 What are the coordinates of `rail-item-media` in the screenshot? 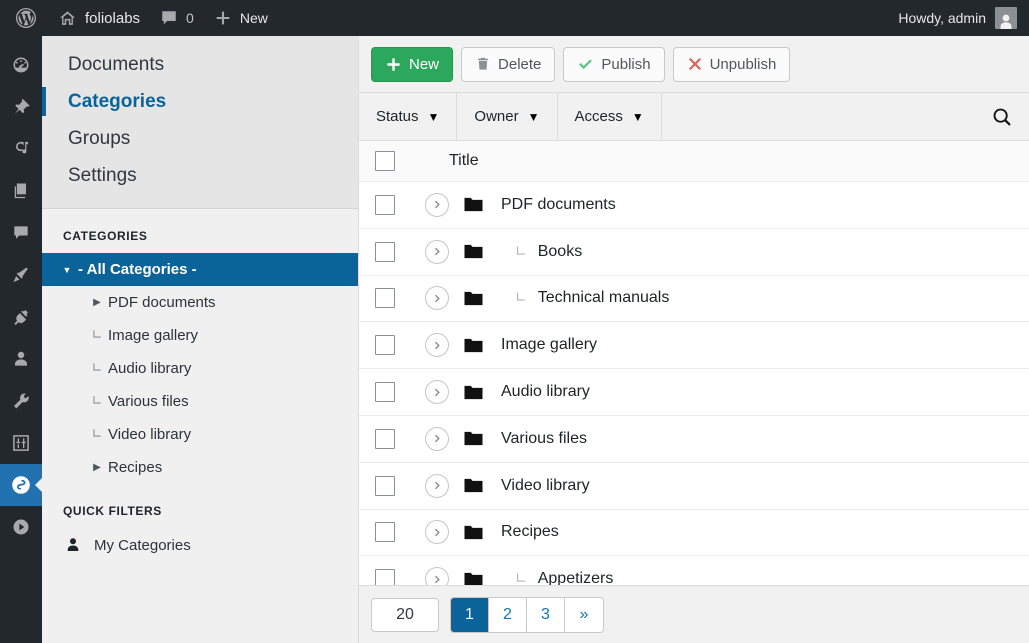 It's located at (21, 149).